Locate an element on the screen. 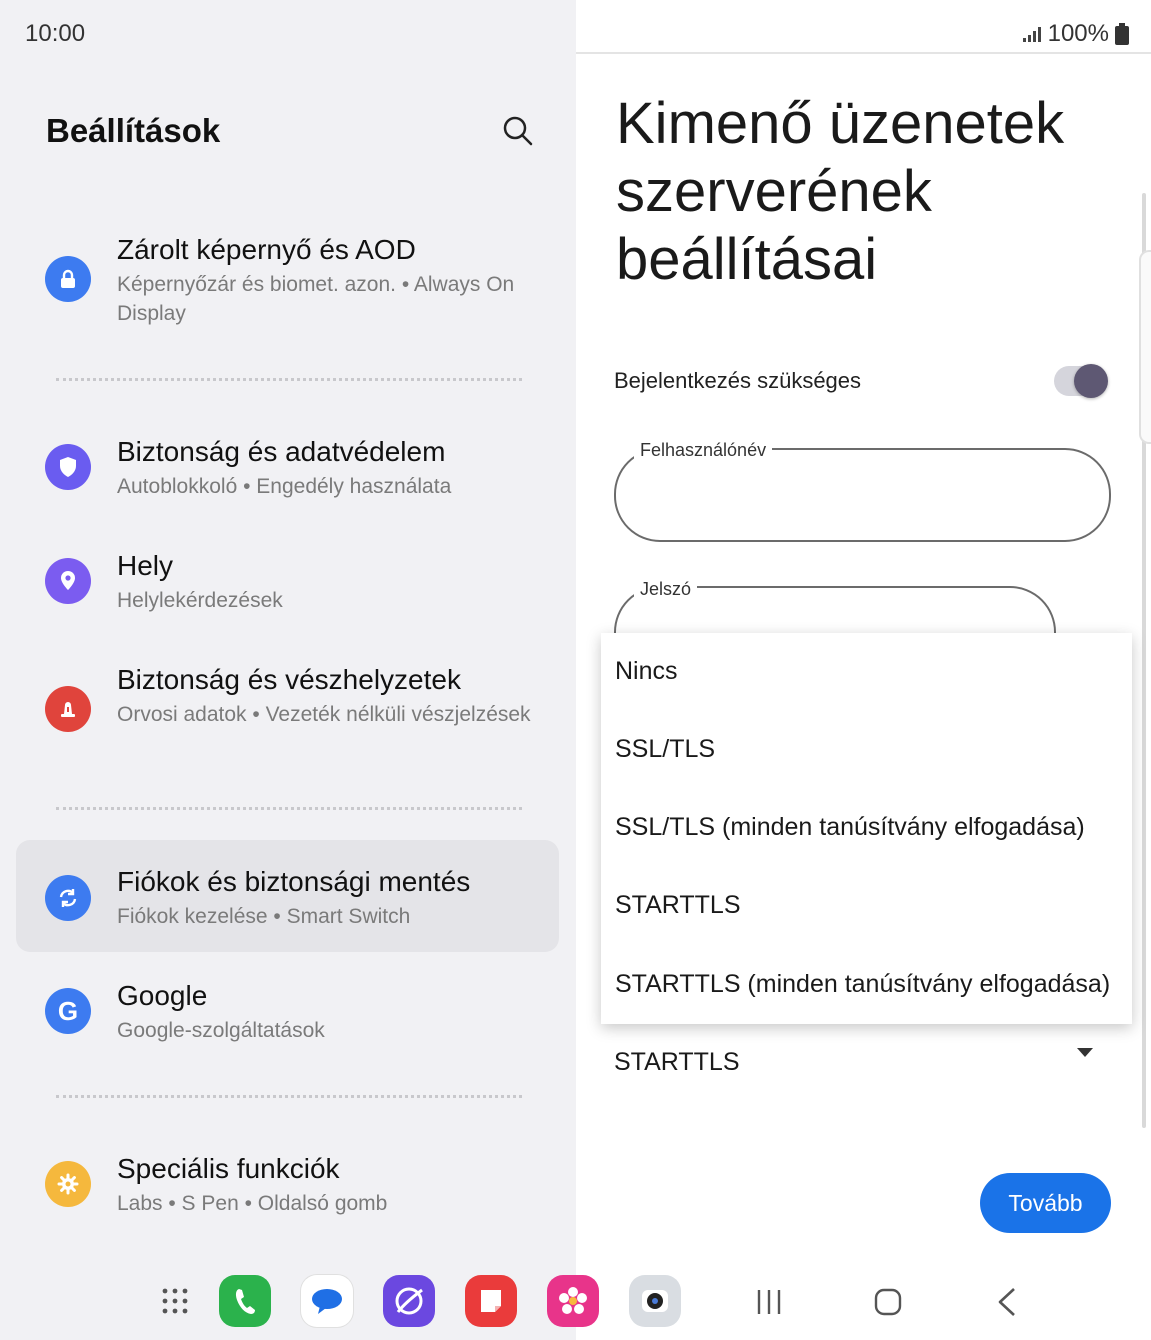 Image resolution: width=1151 pixels, height=1340 pixels. status-indicators: 100% is located at coordinates (1075, 34).